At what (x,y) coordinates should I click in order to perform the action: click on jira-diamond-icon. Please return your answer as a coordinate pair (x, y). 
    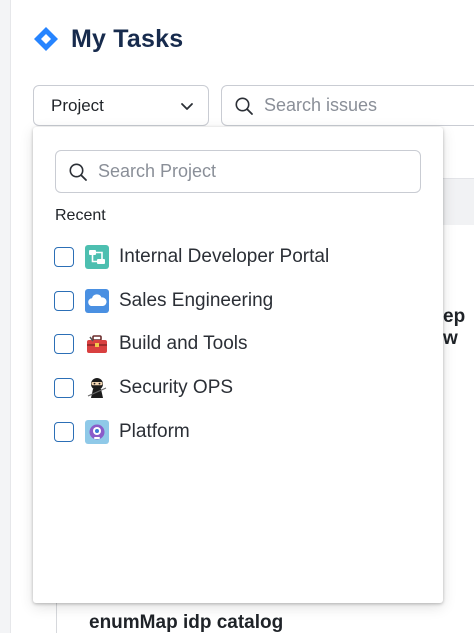
    Looking at the image, I should click on (46, 39).